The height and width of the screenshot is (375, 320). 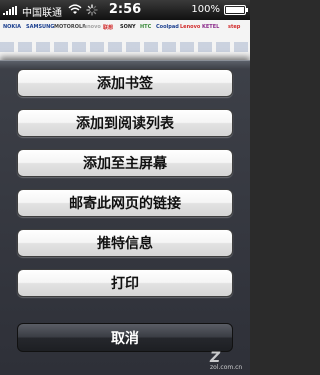 What do you see at coordinates (125, 83) in the screenshot?
I see `add-bookmark-button: 添加书签` at bounding box center [125, 83].